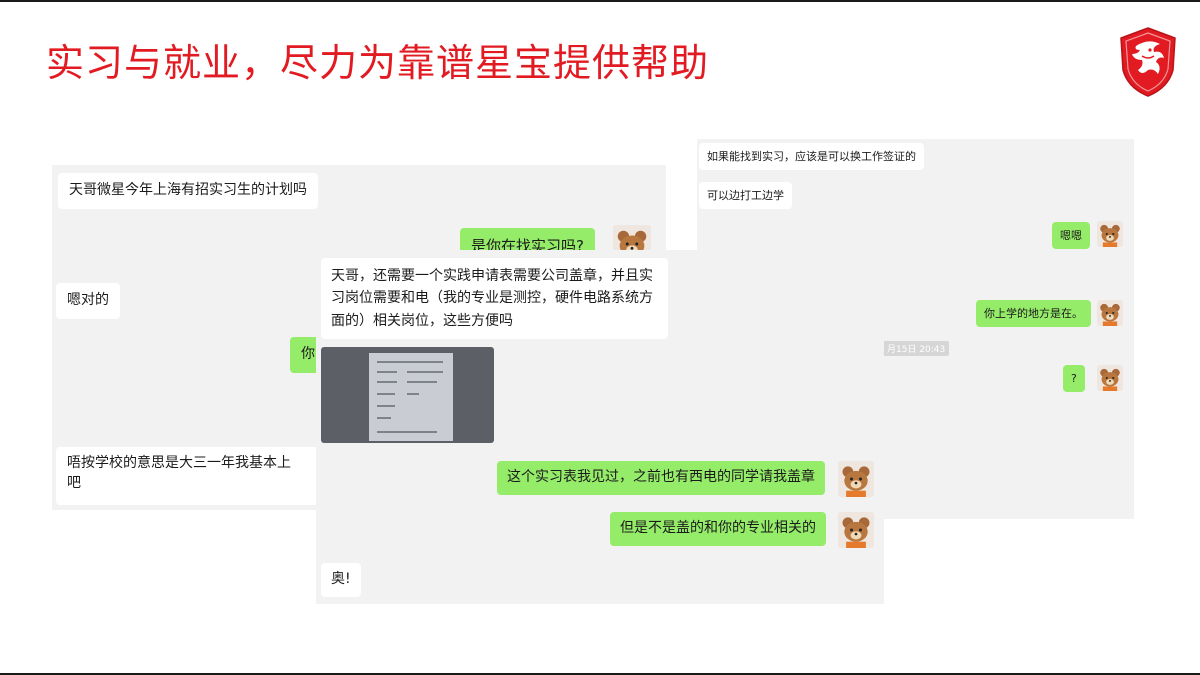 The image size is (1200, 675). What do you see at coordinates (88, 301) in the screenshot?
I see `message-bubble: 嗯对的` at bounding box center [88, 301].